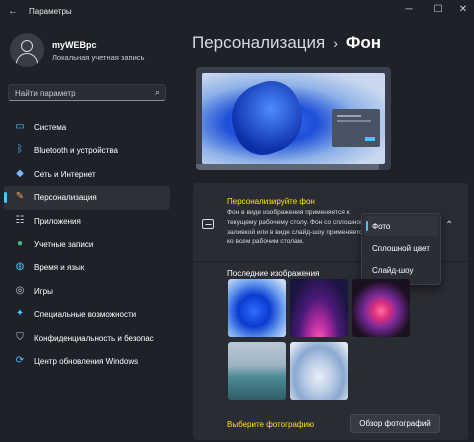  Describe the element at coordinates (395, 423) in the screenshot. I see `browse-photos-button: Обзор фотографий` at that location.